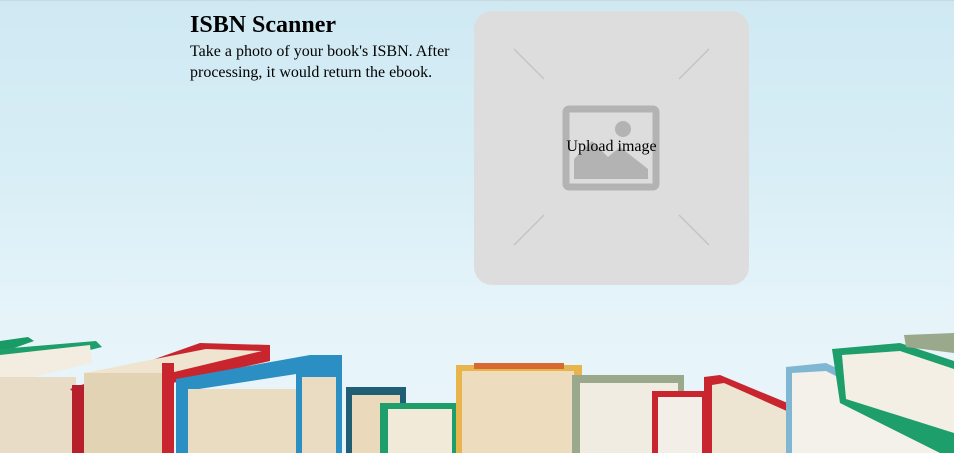 The width and height of the screenshot is (954, 453). I want to click on upload-image-label: Upload image, so click(611, 146).